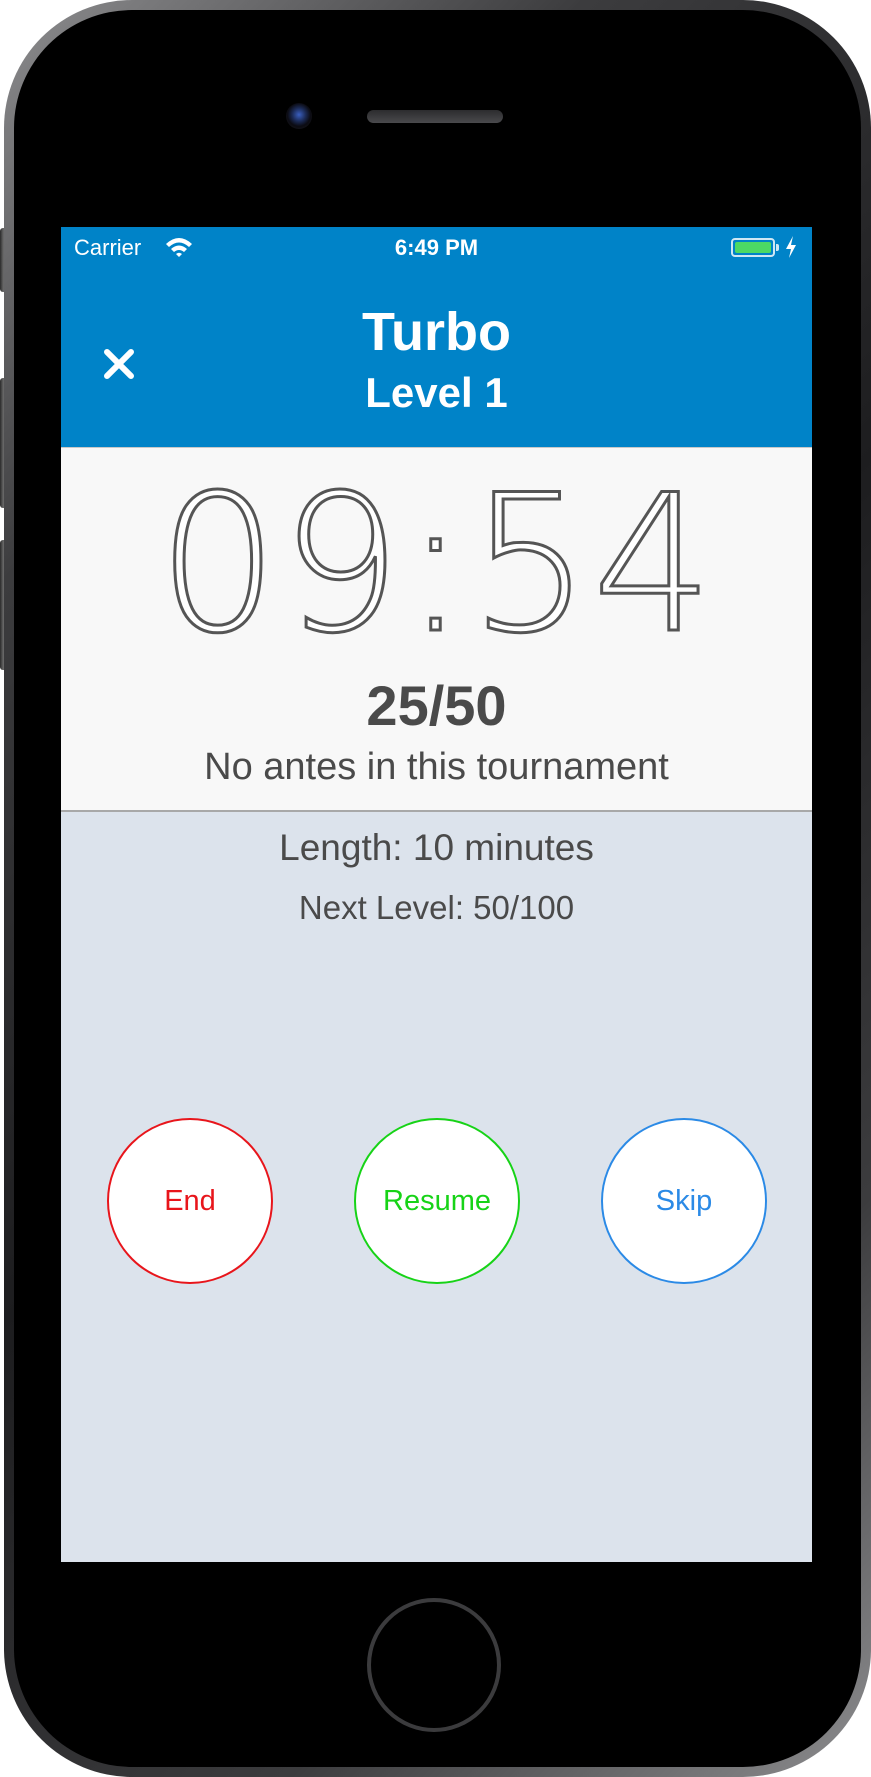 This screenshot has width=871, height=1777. I want to click on level-length: Length: 10 minutes, so click(436, 847).